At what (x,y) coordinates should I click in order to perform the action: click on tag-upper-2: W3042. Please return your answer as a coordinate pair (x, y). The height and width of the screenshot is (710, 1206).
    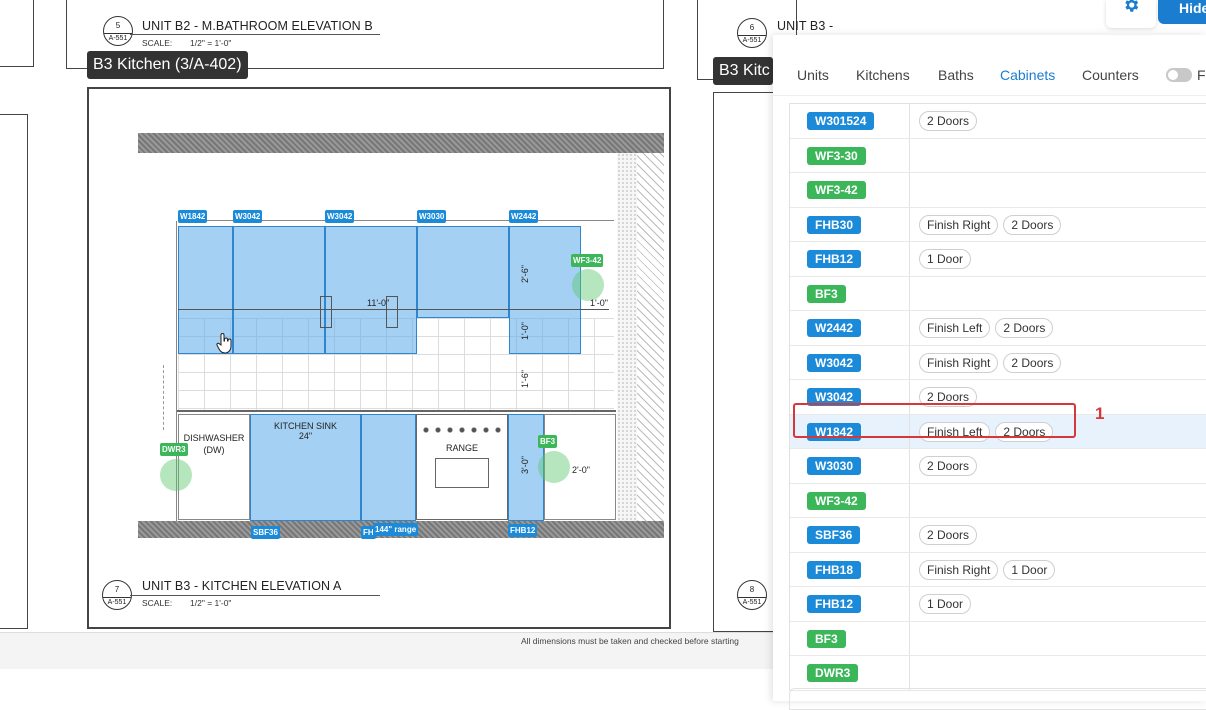
    Looking at the image, I should click on (248, 216).